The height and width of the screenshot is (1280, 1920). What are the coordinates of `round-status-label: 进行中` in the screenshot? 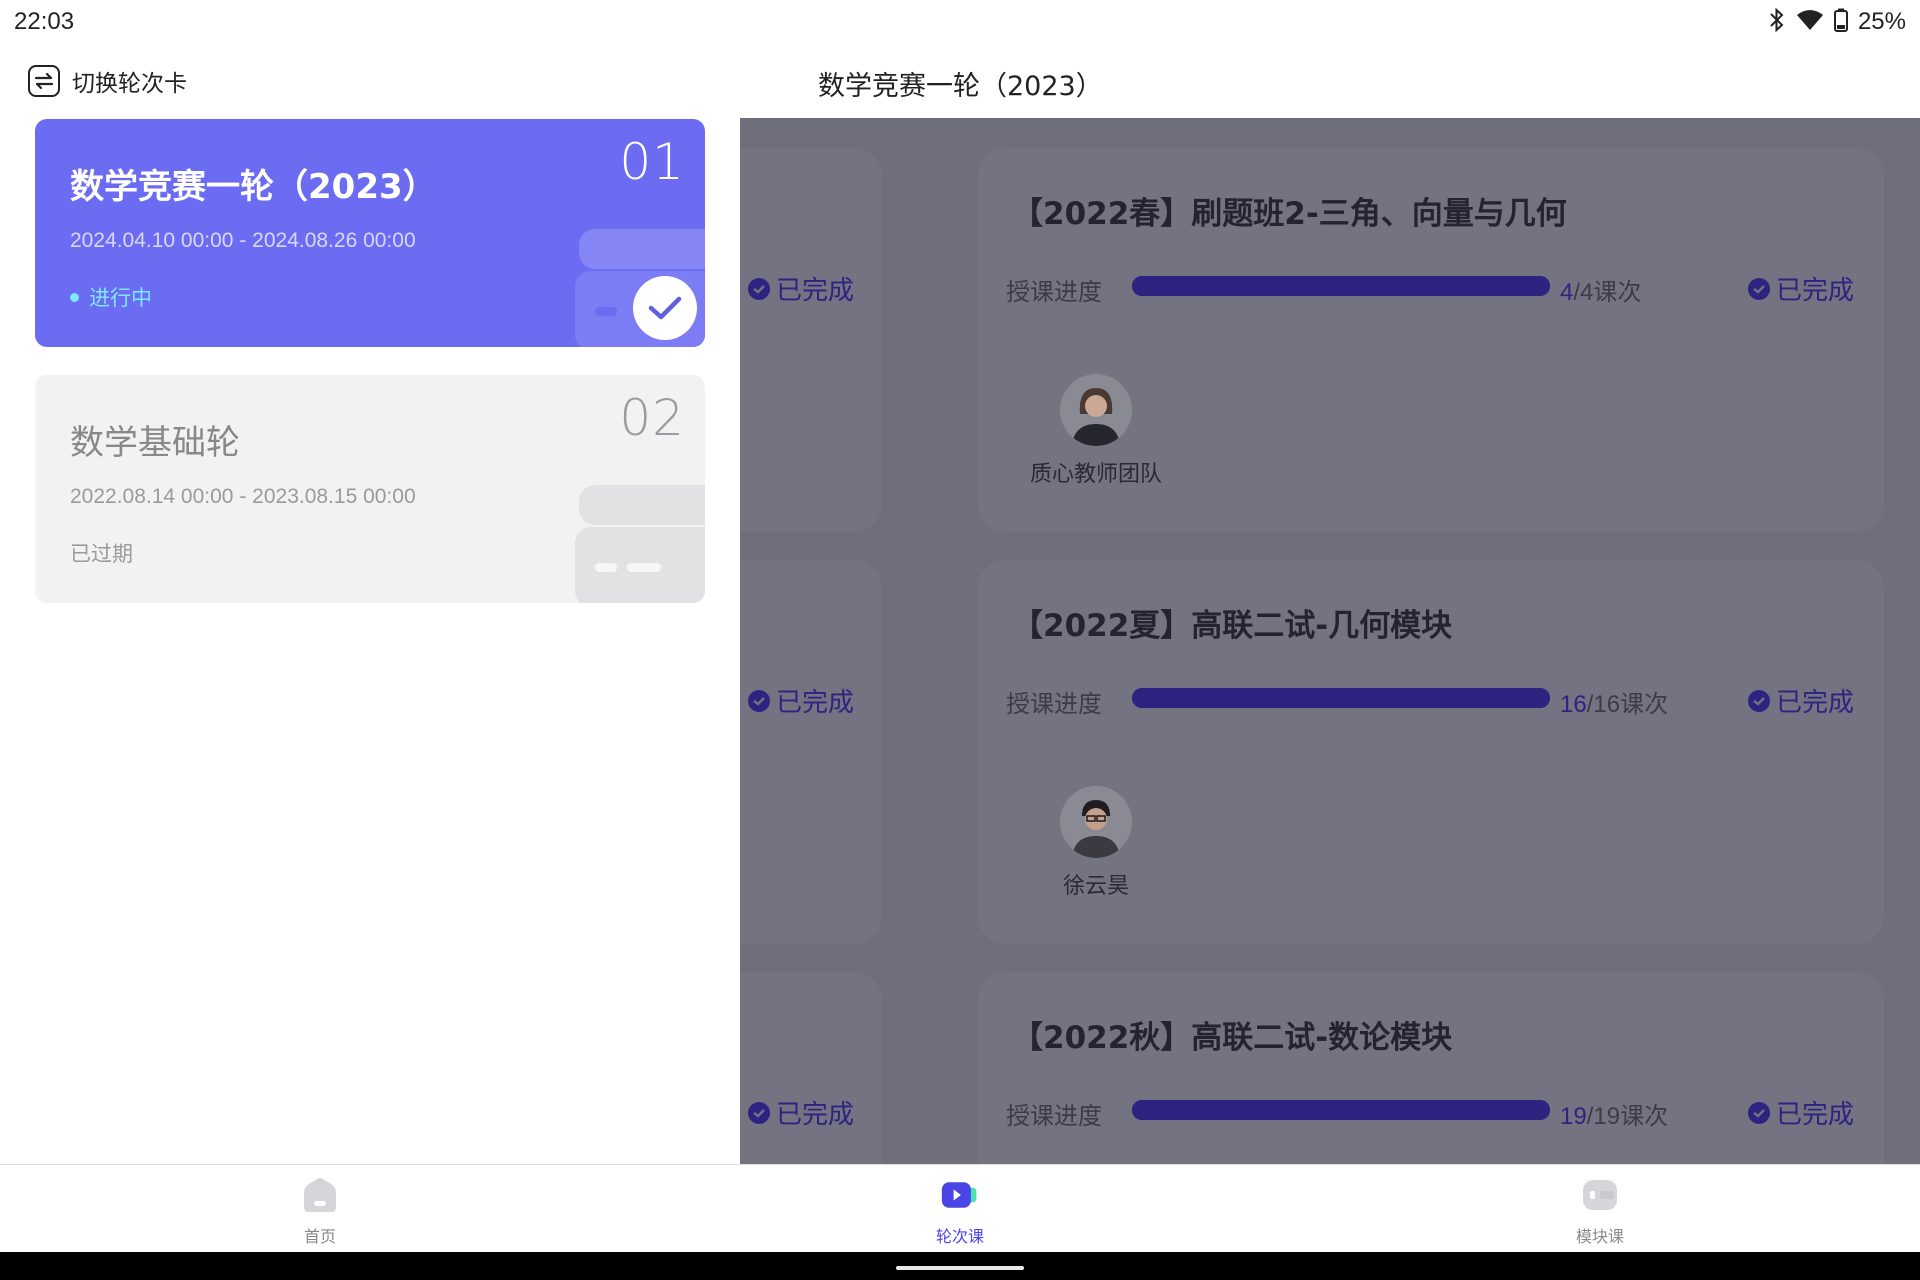 It's located at (120, 298).